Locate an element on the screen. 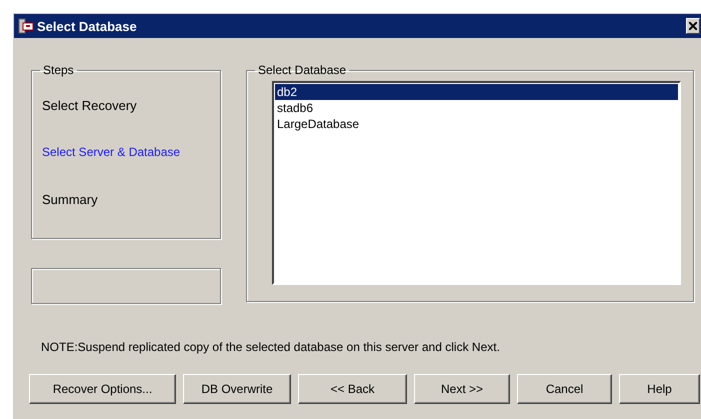  group-title: Select Database is located at coordinates (302, 70).